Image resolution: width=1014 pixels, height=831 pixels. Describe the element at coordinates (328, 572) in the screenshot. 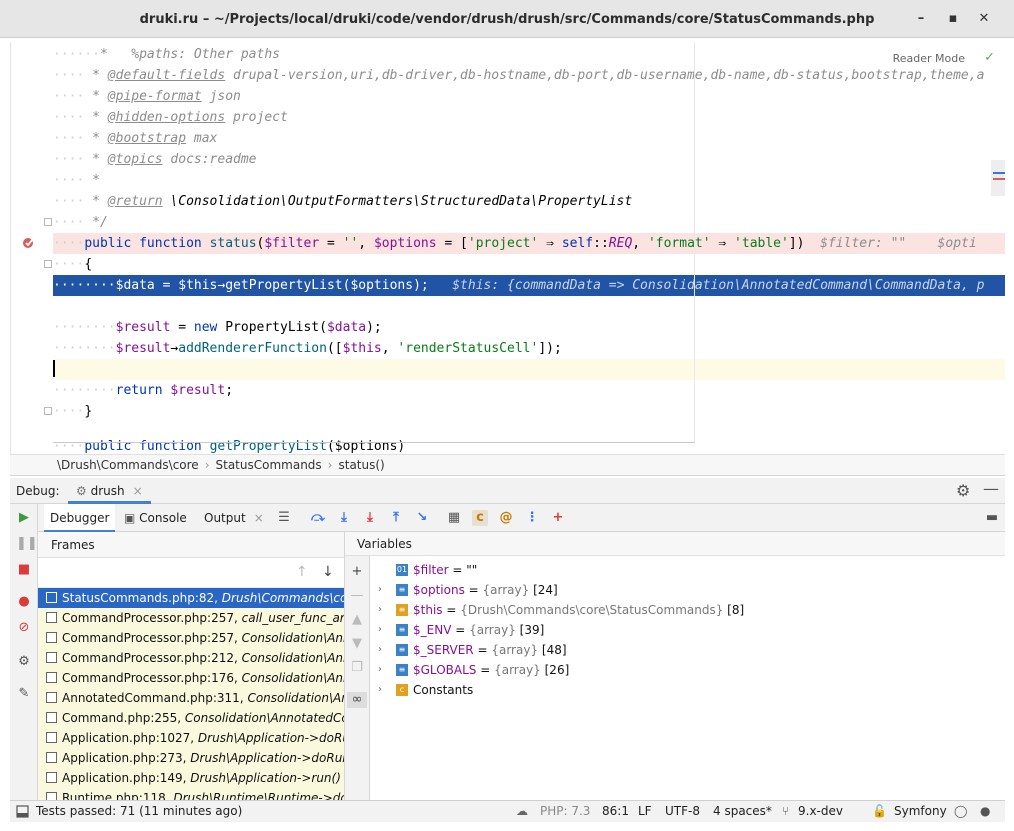

I see `next-frame-icon: ↓` at that location.